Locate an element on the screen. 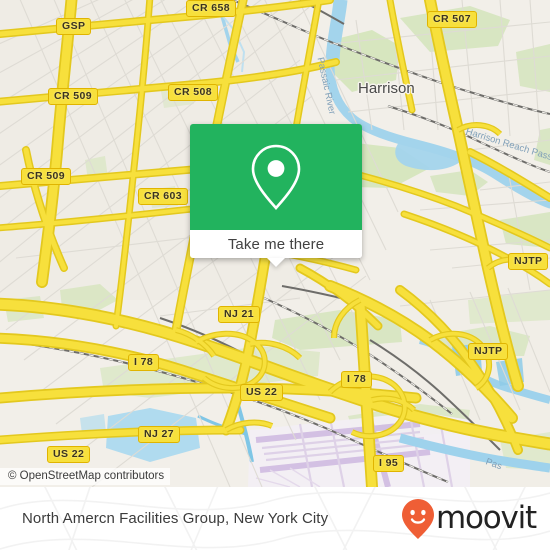 The height and width of the screenshot is (550, 550). road-shield-cr-509-north: CR 509 is located at coordinates (73, 96).